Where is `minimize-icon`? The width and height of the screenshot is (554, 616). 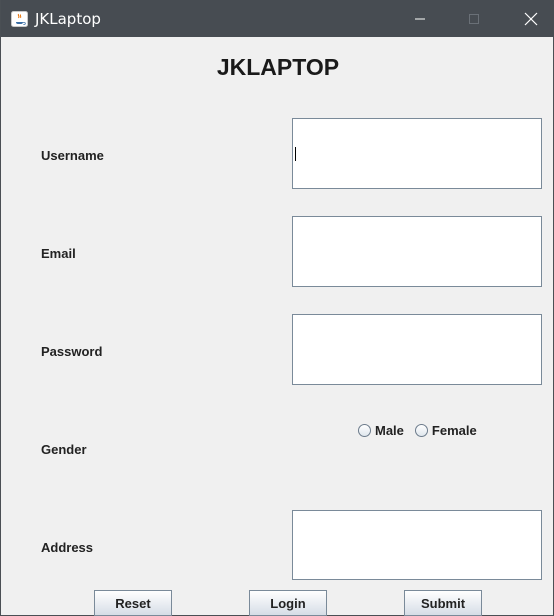 minimize-icon is located at coordinates (420, 18).